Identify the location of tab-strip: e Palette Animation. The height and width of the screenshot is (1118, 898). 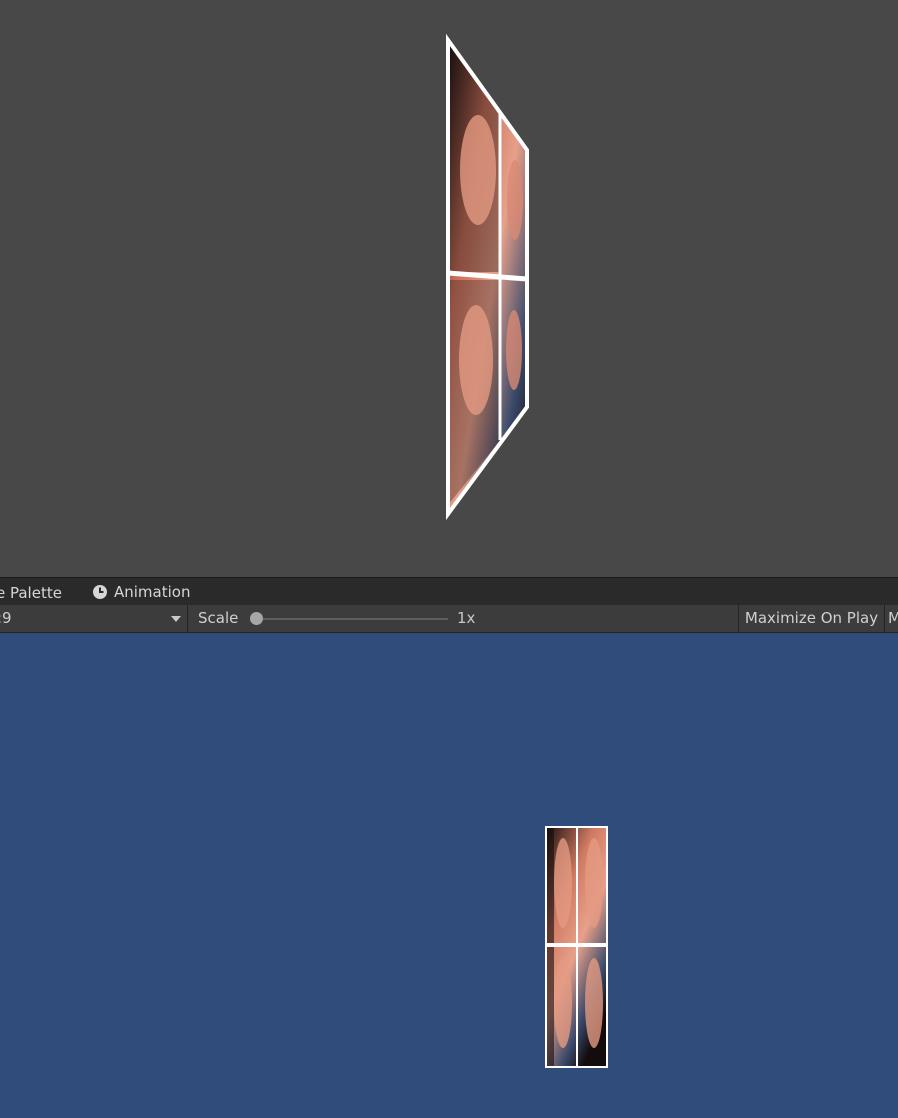
(449, 591).